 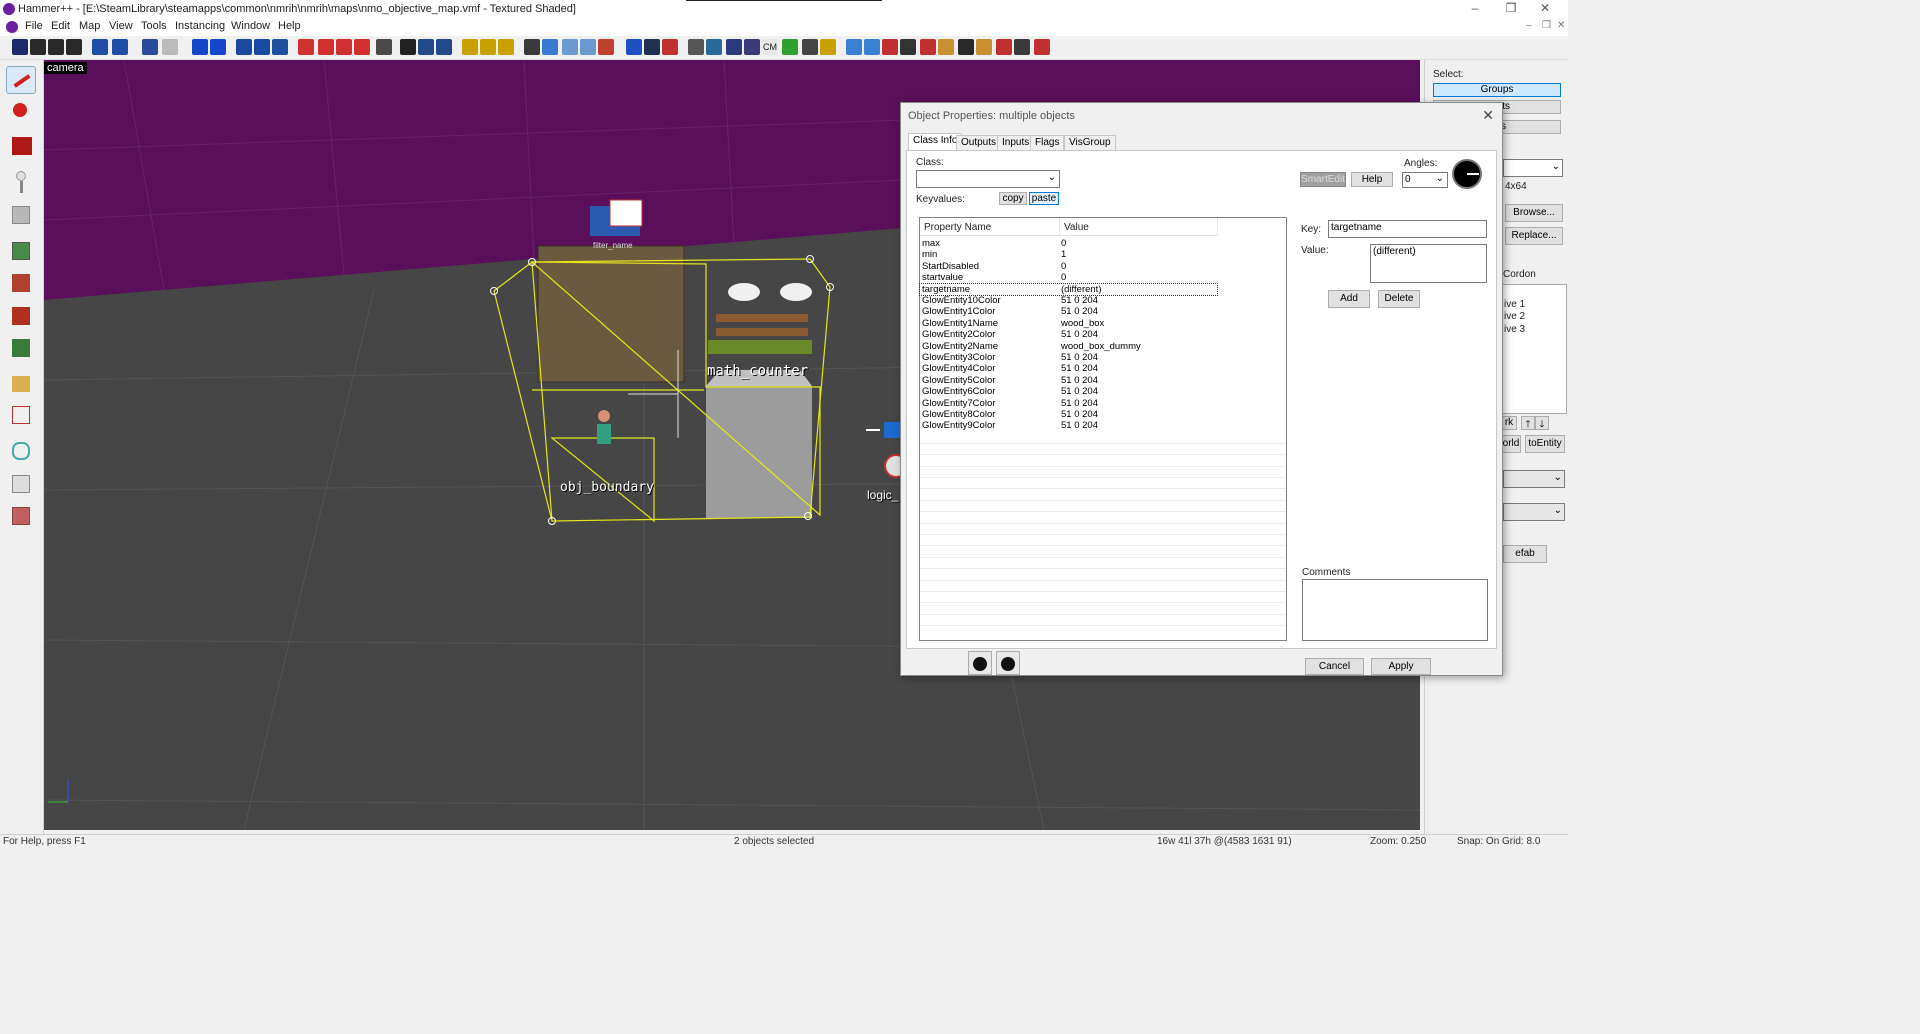 I want to click on draw-icon, so click(x=810, y=47).